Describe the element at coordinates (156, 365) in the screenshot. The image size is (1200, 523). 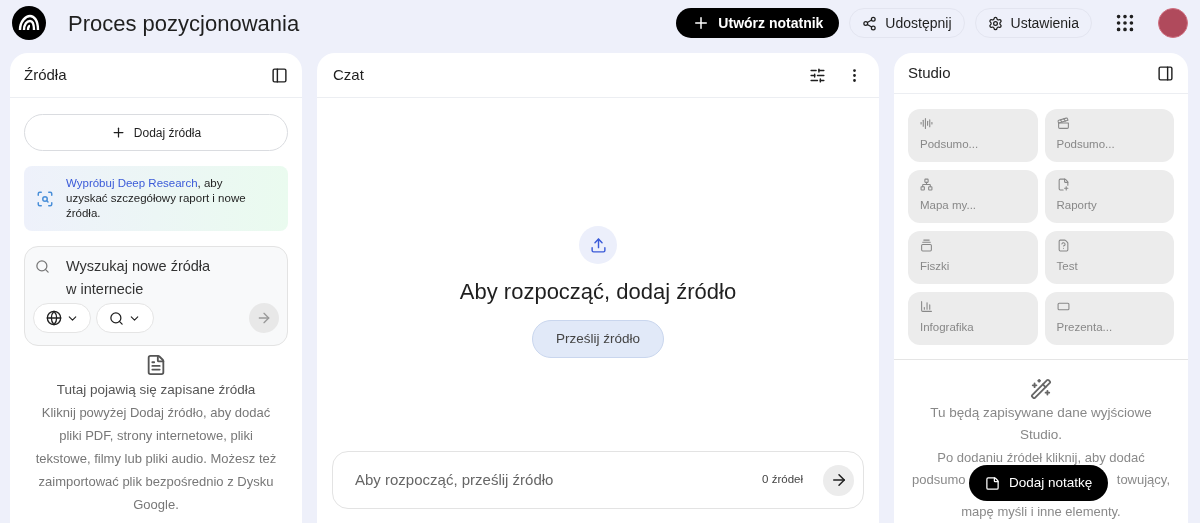
I see `document-icon` at that location.